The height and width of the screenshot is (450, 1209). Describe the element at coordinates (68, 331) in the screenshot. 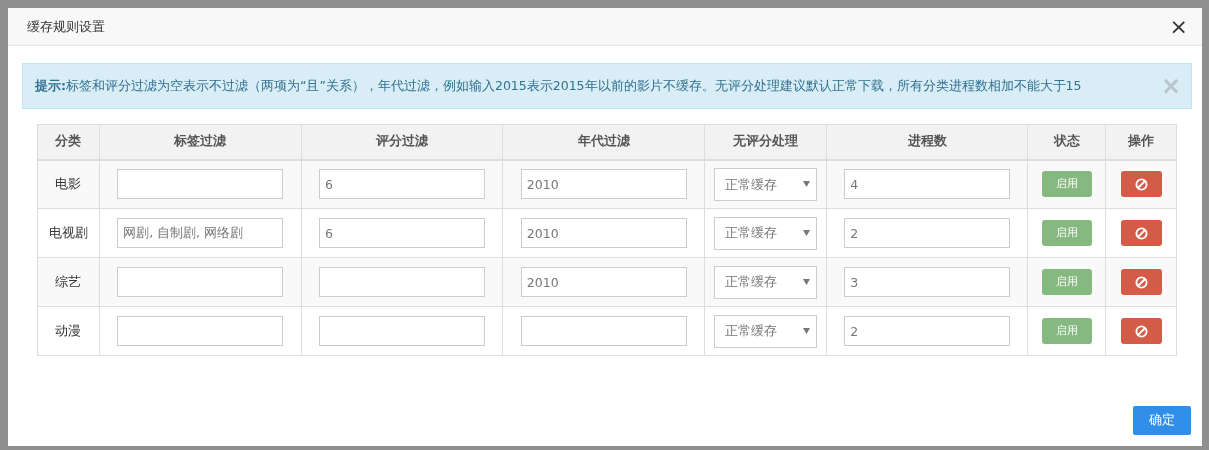

I see `category-cell: 动漫` at that location.